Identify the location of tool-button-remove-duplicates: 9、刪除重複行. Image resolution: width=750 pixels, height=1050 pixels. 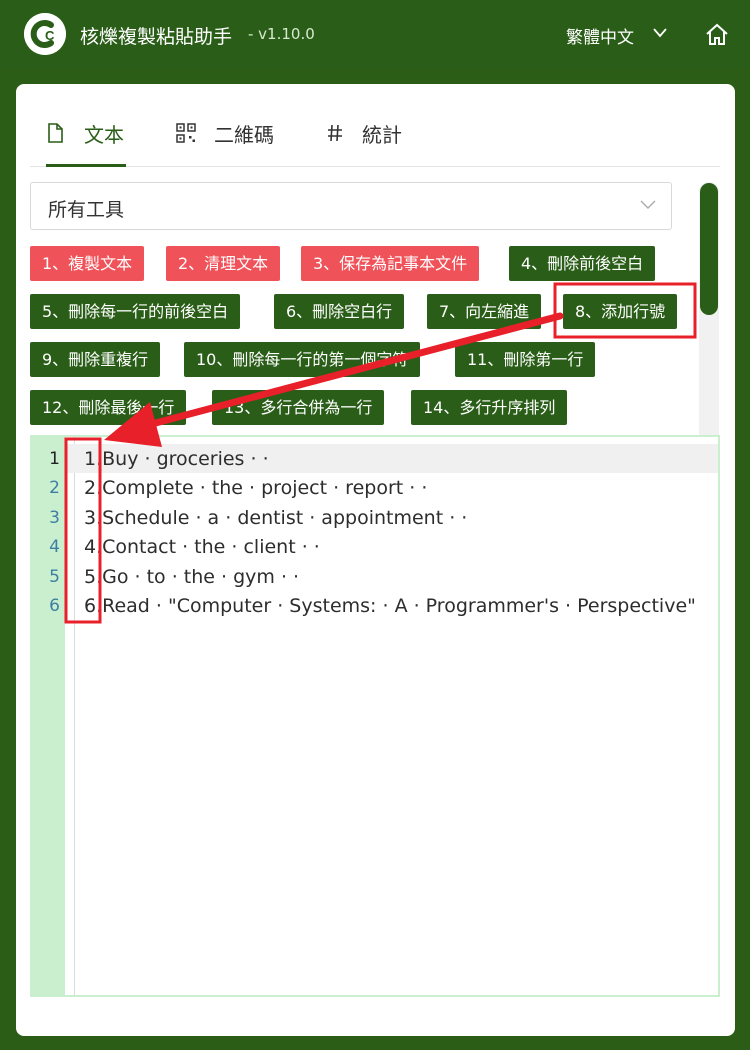
(95, 359).